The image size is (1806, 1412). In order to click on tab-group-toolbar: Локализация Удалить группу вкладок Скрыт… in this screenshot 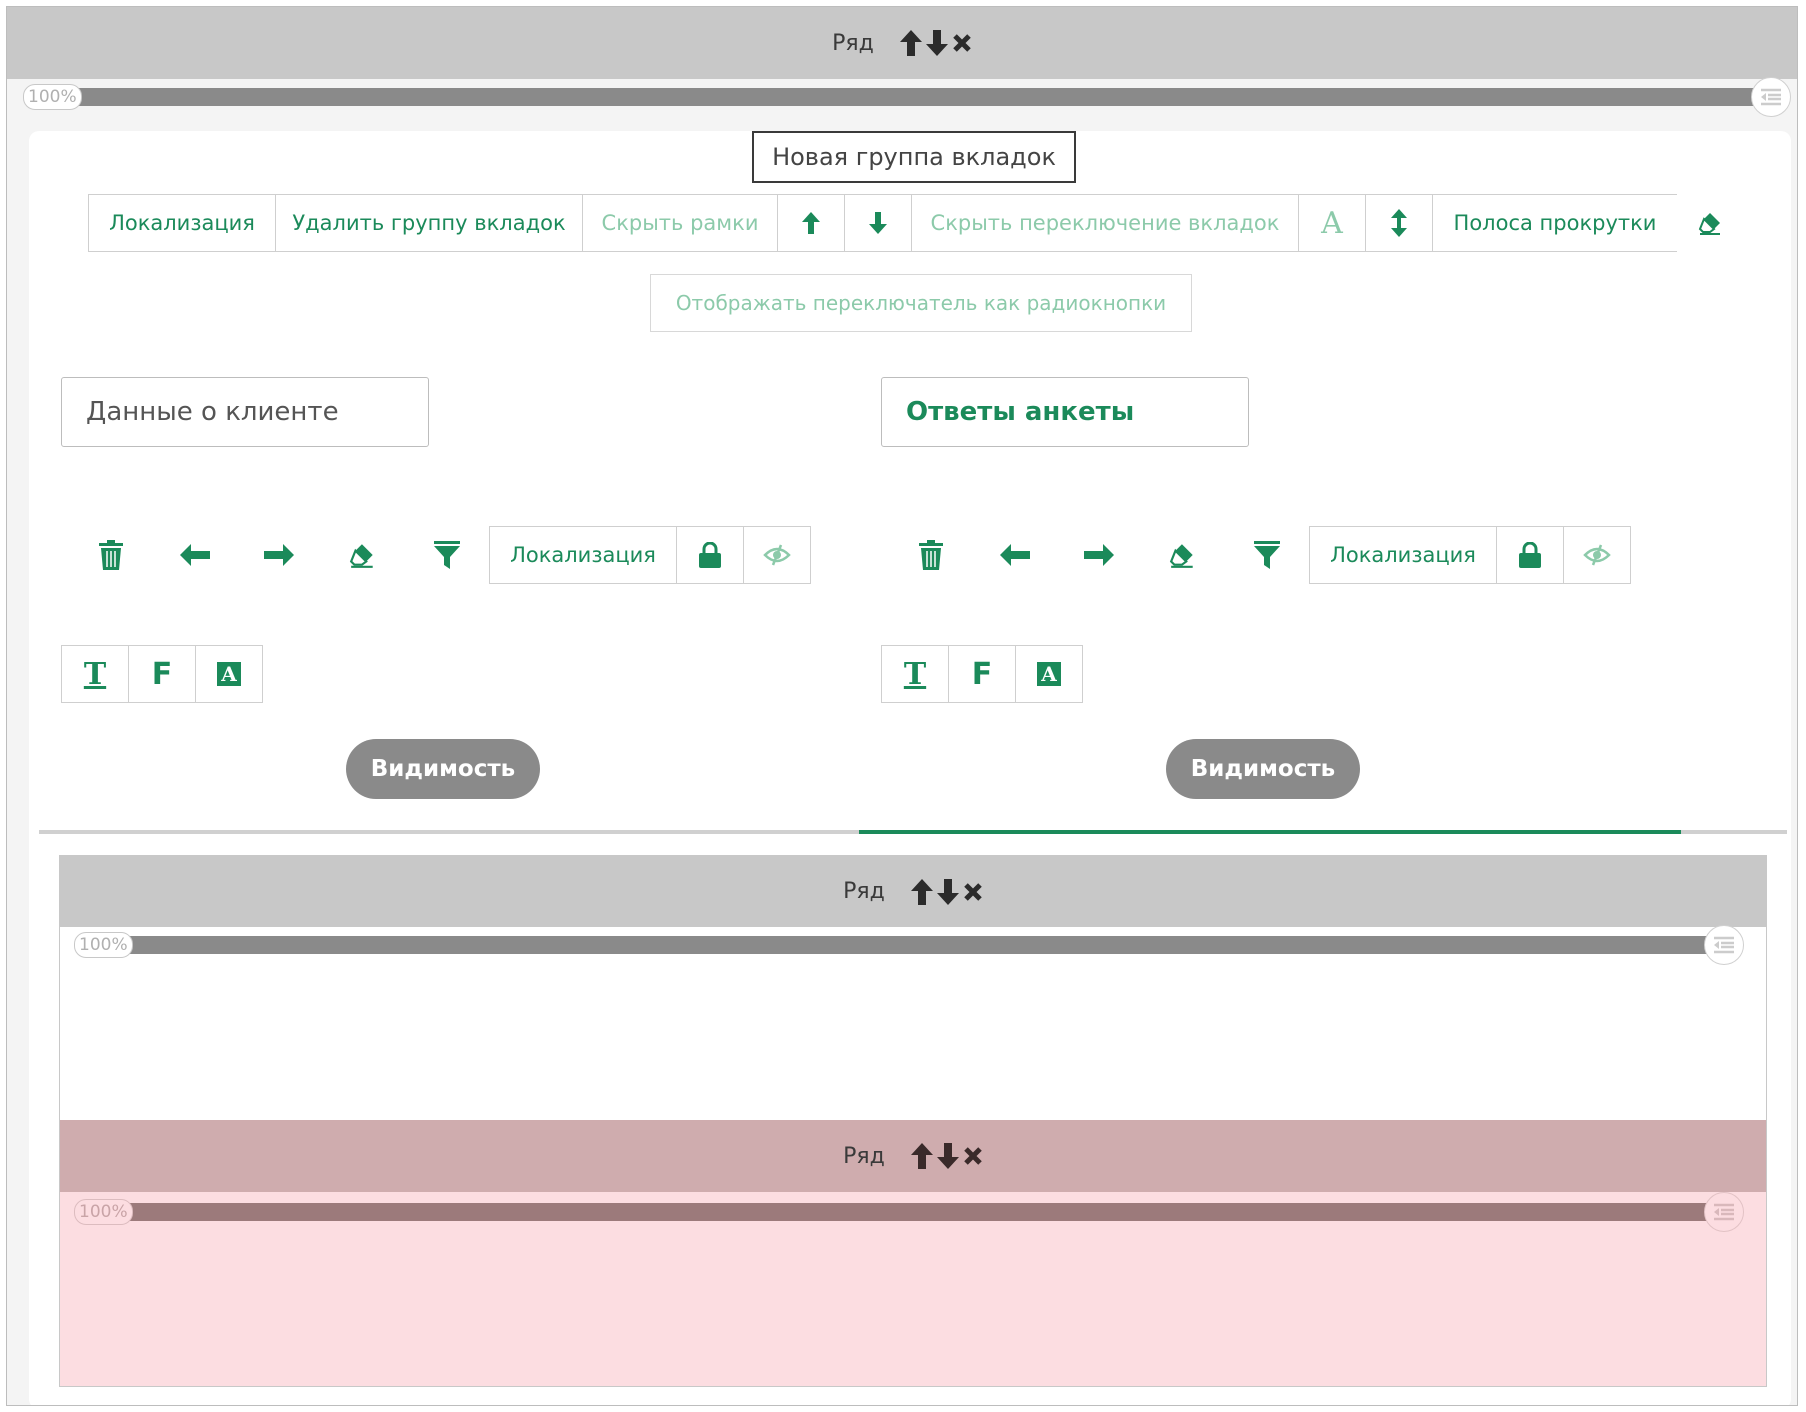, I will do `click(916, 223)`.